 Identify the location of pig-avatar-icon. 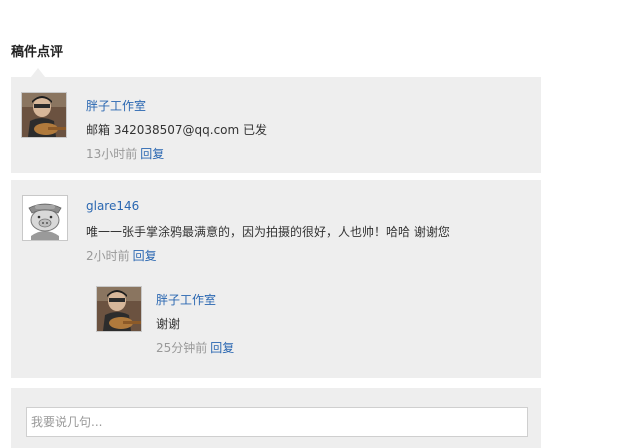
(45, 218).